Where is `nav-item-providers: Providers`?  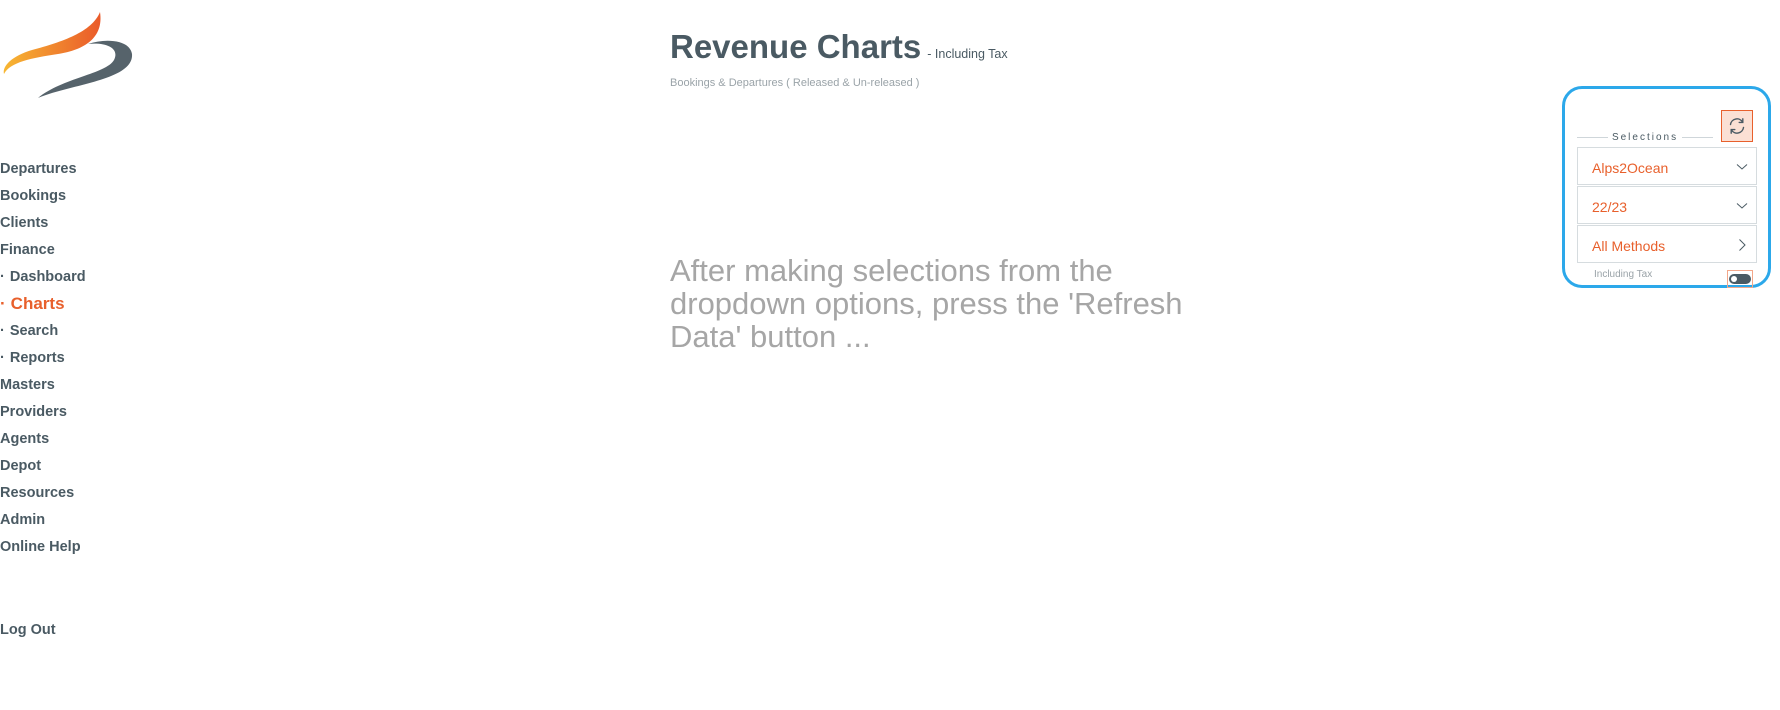 nav-item-providers: Providers is located at coordinates (80, 416).